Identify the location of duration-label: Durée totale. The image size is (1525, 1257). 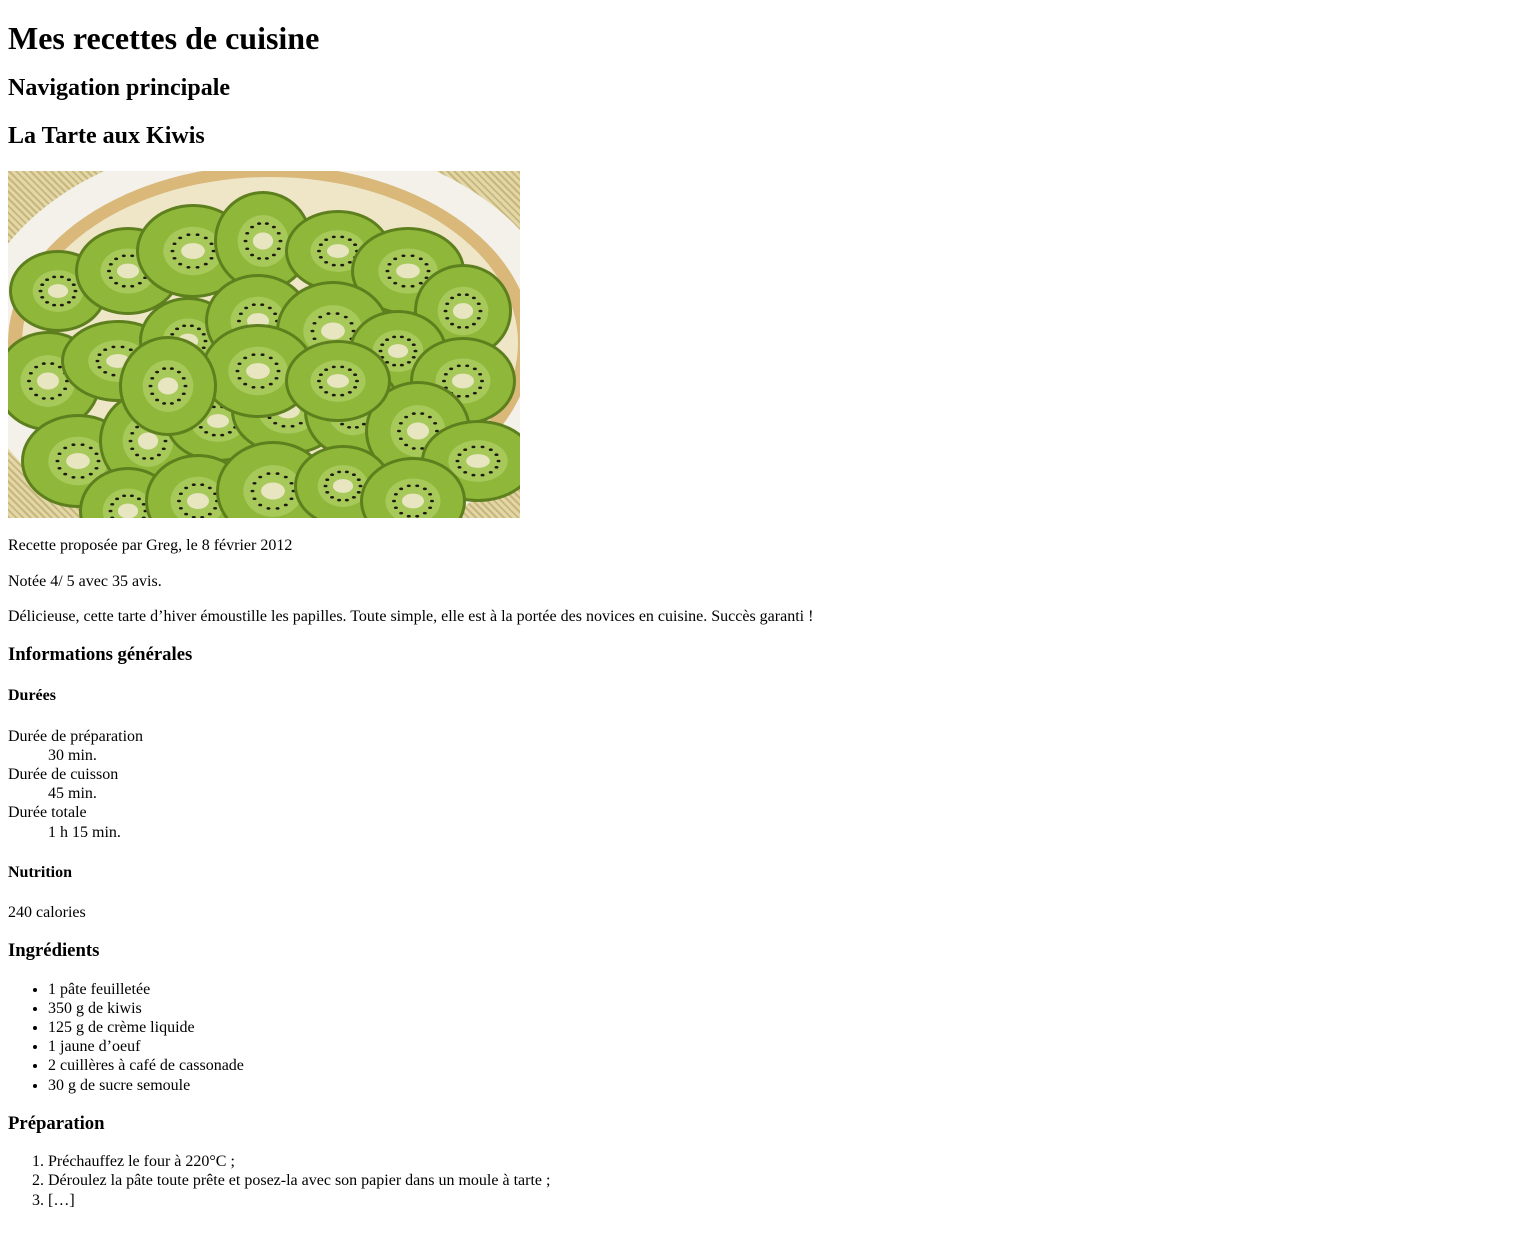
(47, 813).